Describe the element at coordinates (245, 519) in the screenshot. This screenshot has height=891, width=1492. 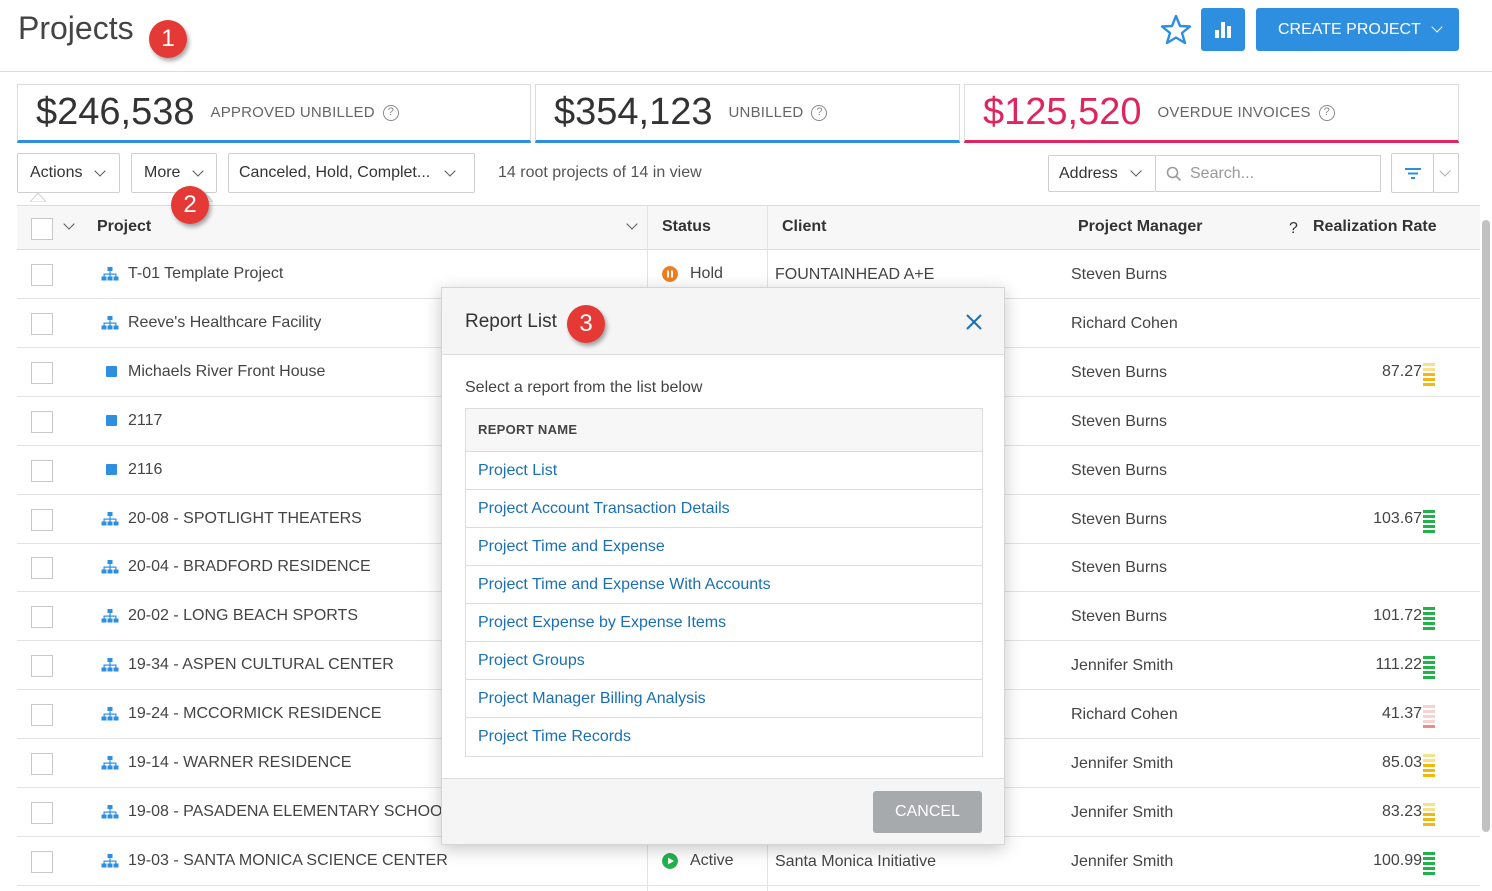
I see `project-name: 20-08 - SPOTLIGHT THEATERS` at that location.